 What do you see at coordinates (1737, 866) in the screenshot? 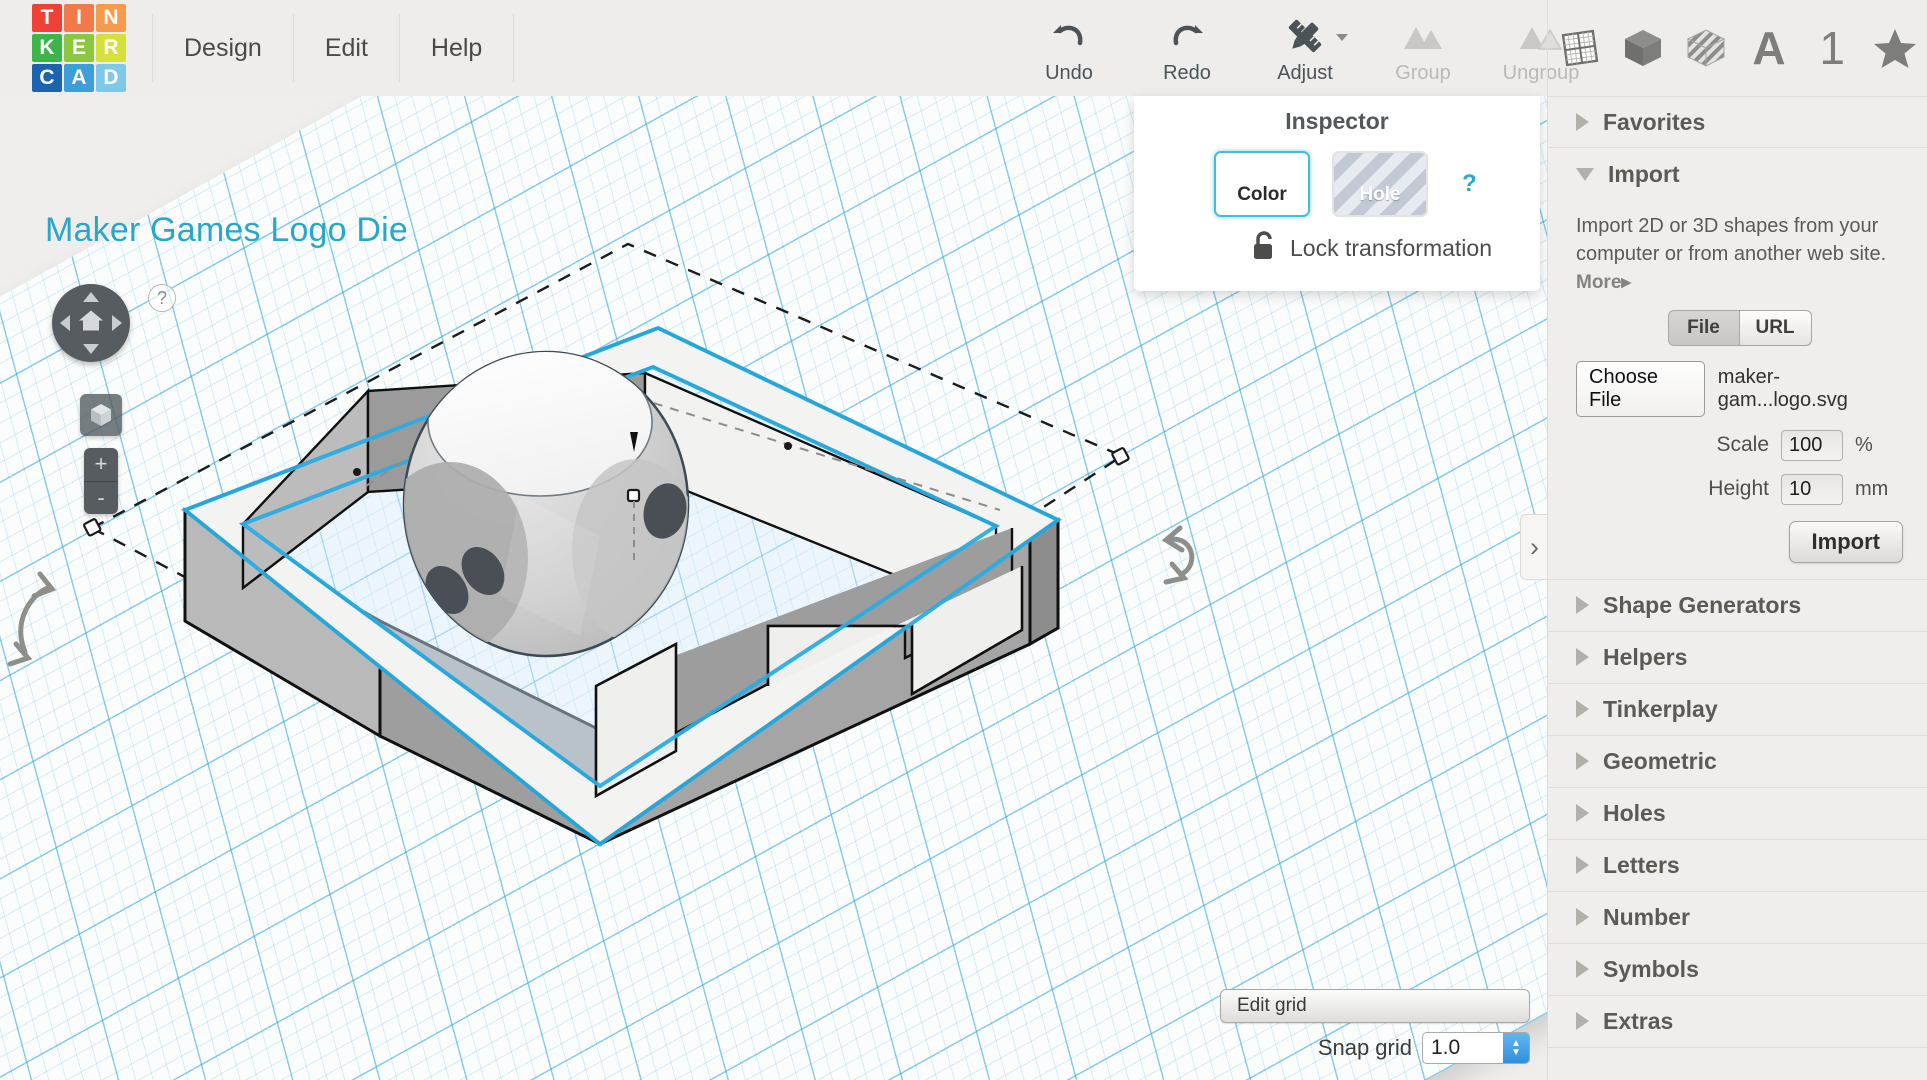
I see `section-header-letters: Letters` at bounding box center [1737, 866].